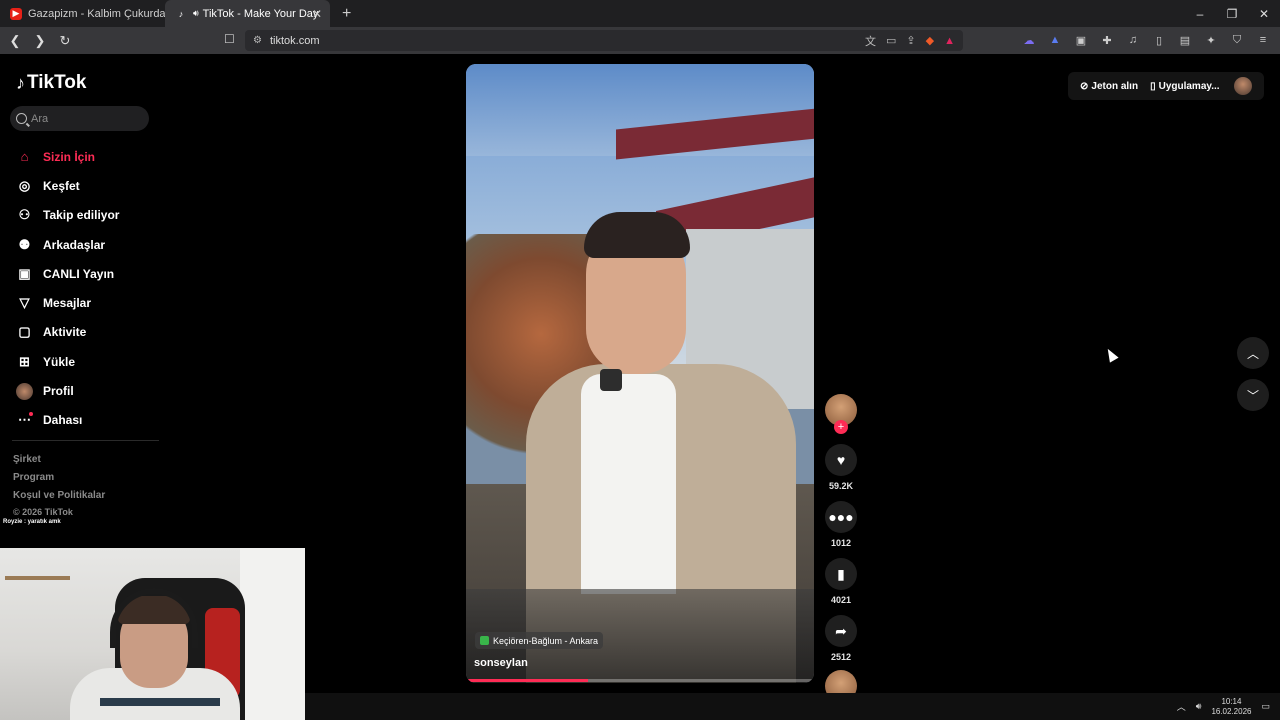 The width and height of the screenshot is (1280, 720). What do you see at coordinates (82, 390) in the screenshot?
I see `sidebar-item-profile: Profil` at bounding box center [82, 390].